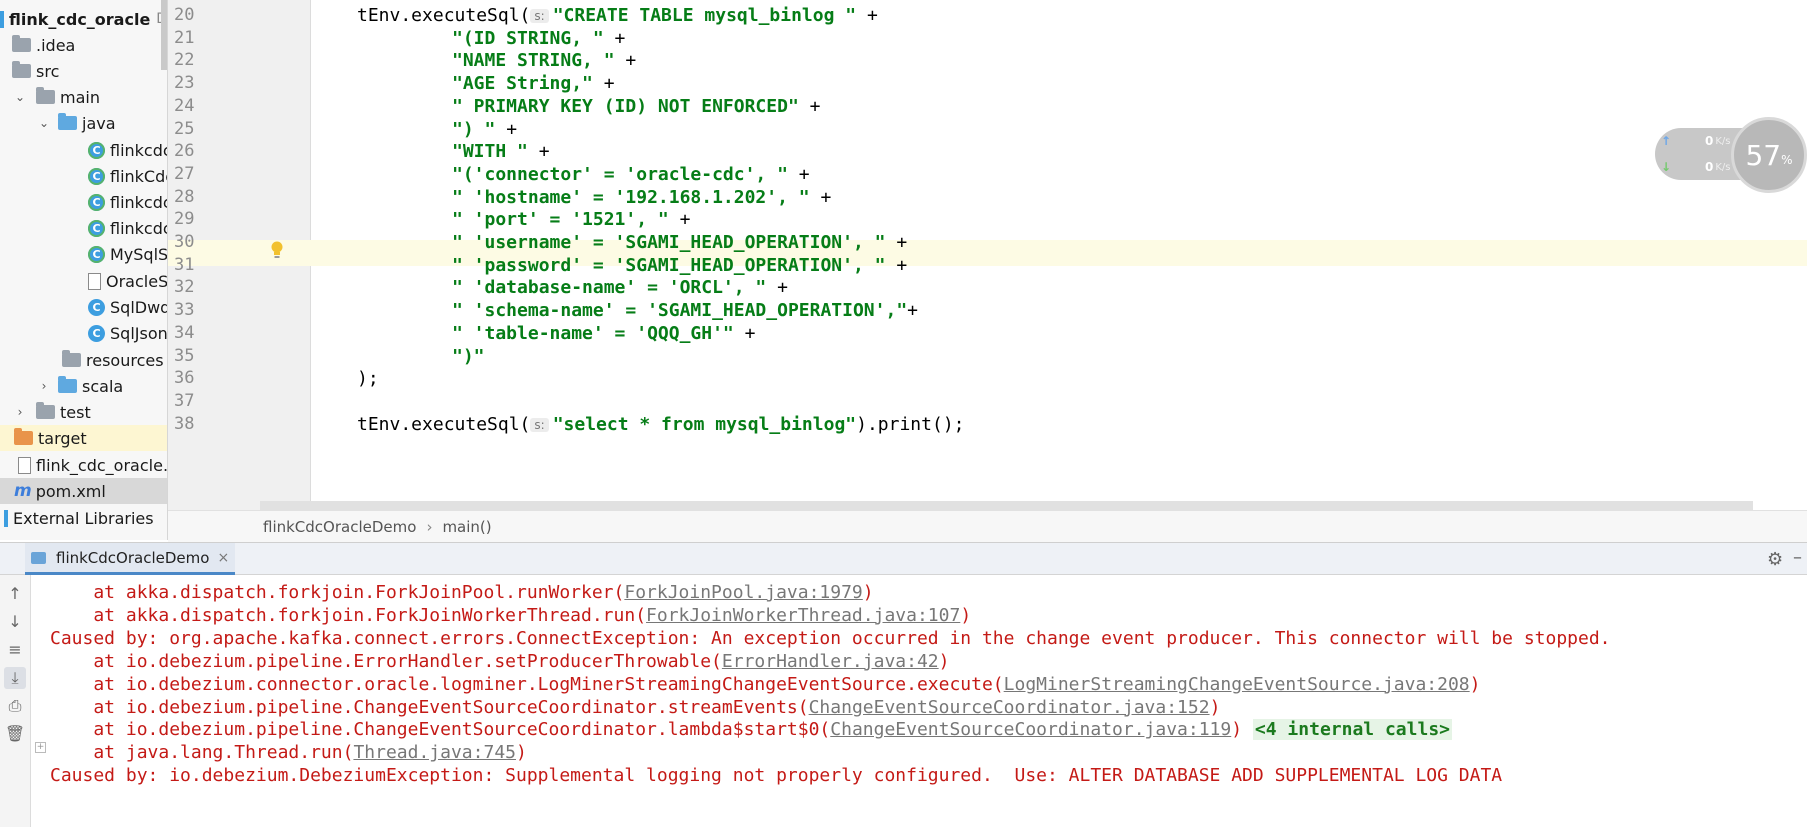 The image size is (1807, 827). I want to click on tree-item-class: C flinkCdc, so click(83, 176).